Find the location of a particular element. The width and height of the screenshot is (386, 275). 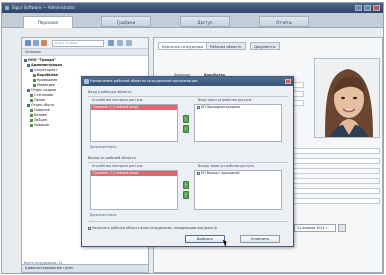

calendar-icon is located at coordinates (342, 228).